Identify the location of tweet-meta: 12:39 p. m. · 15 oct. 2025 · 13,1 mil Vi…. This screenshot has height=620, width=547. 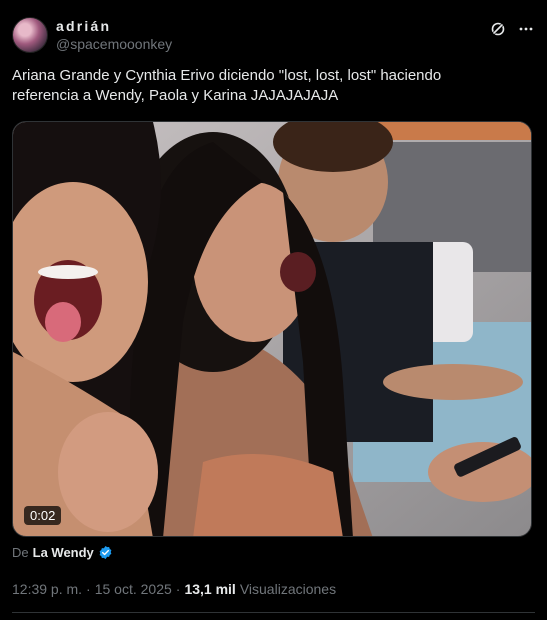
(174, 589).